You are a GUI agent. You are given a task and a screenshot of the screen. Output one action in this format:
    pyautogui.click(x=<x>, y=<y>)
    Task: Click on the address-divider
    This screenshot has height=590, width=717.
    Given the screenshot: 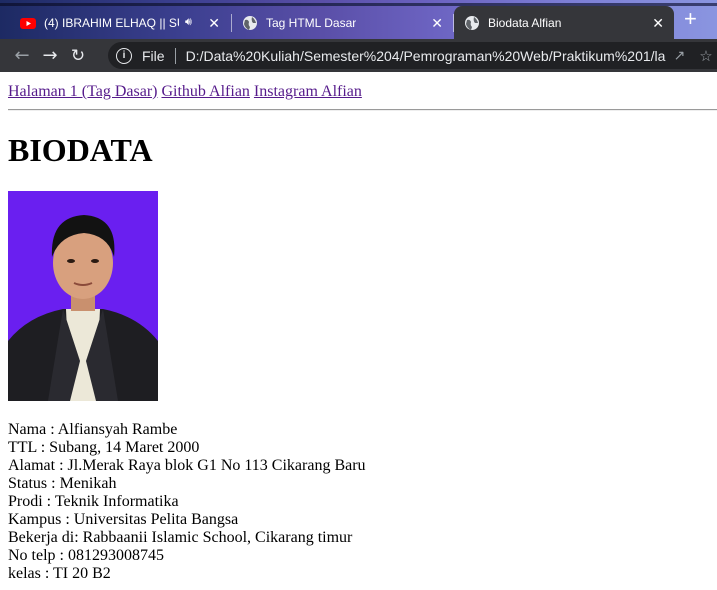 What is the action you would take?
    pyautogui.click(x=175, y=55)
    